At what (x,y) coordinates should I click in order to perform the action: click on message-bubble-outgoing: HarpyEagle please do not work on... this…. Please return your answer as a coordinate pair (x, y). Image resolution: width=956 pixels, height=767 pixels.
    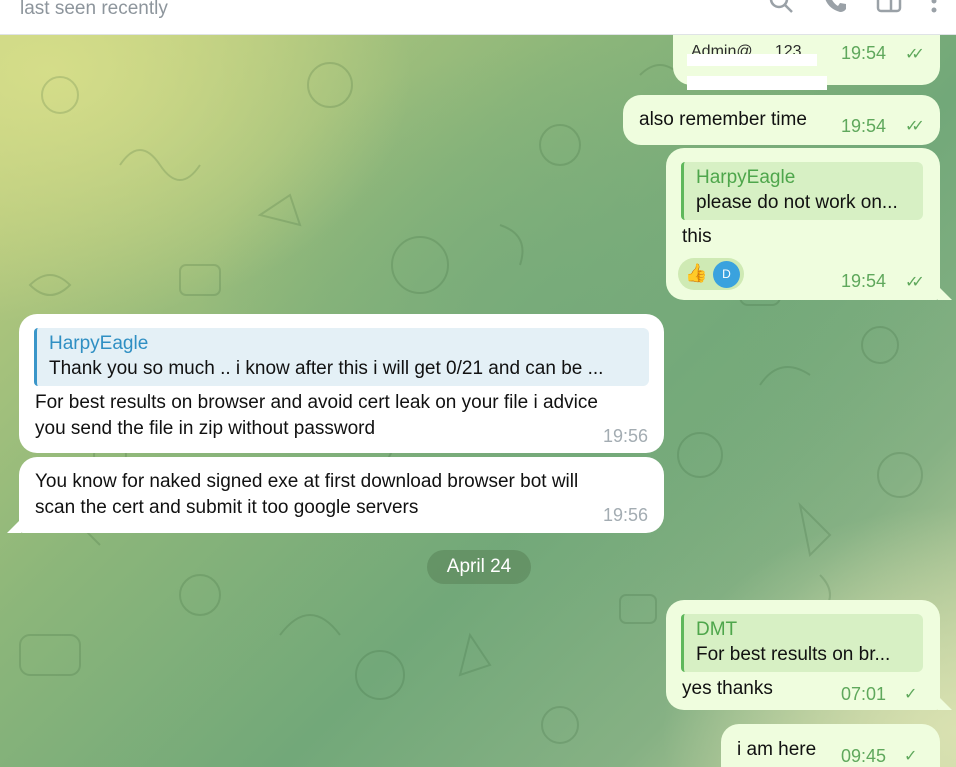
    Looking at the image, I should click on (803, 224).